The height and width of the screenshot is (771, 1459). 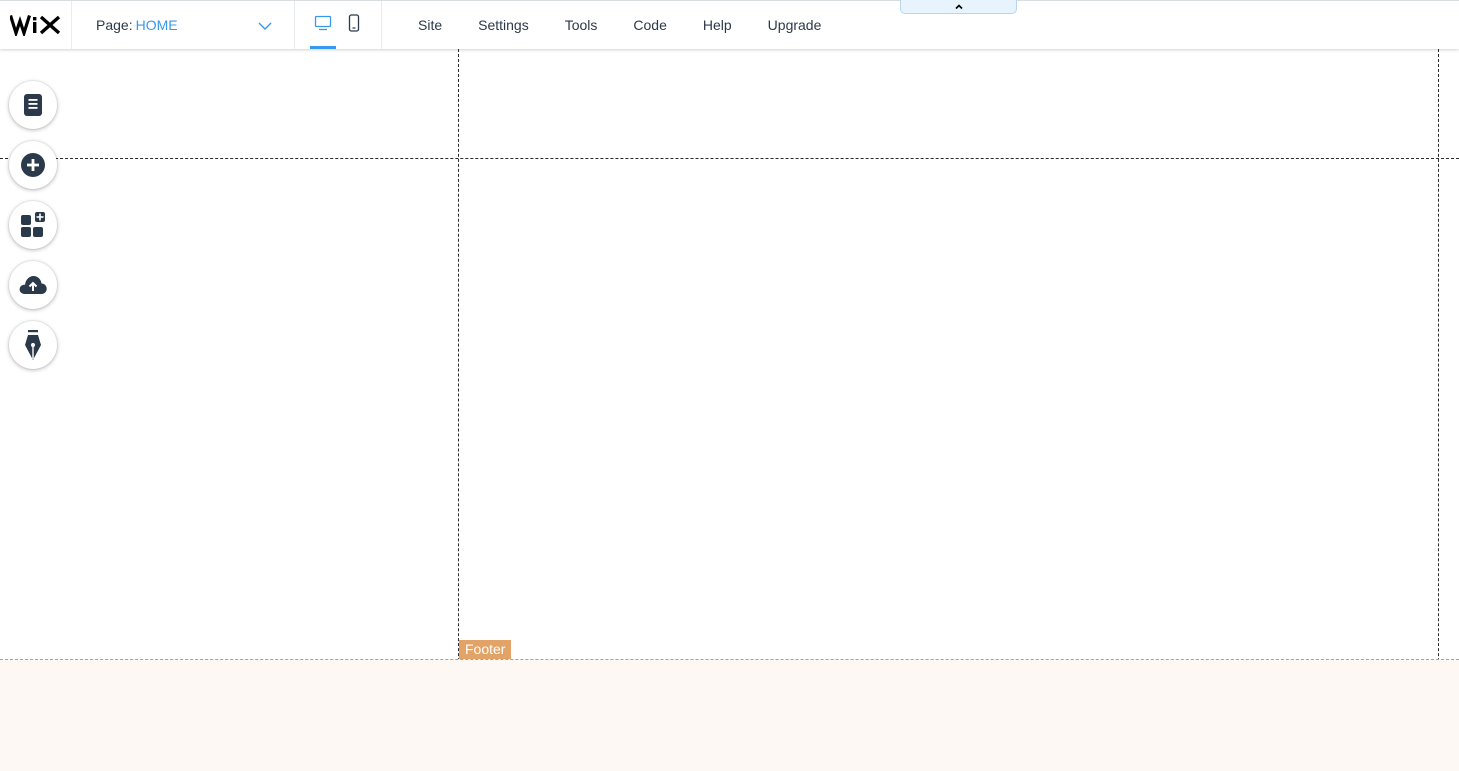 I want to click on apps-add-icon, so click(x=33, y=225).